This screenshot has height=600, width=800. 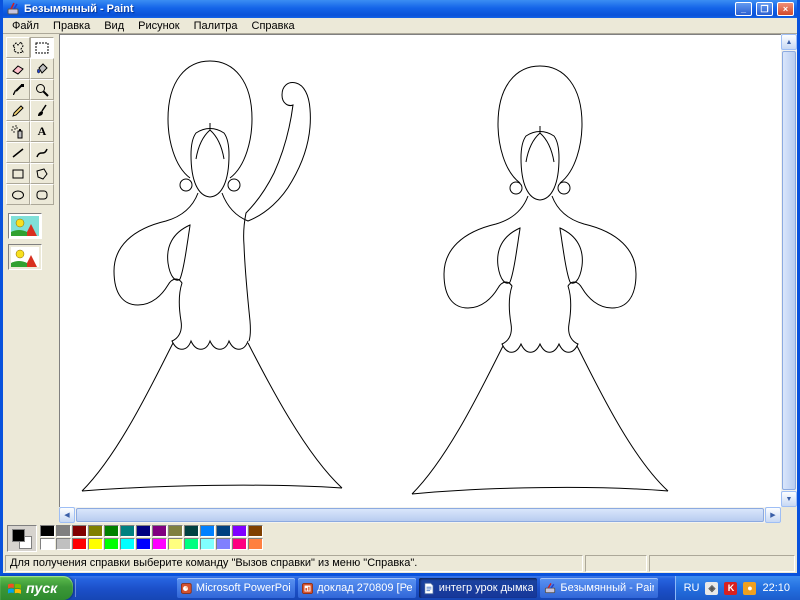 What do you see at coordinates (750, 588) in the screenshot?
I see `tray-icon-3: ●` at bounding box center [750, 588].